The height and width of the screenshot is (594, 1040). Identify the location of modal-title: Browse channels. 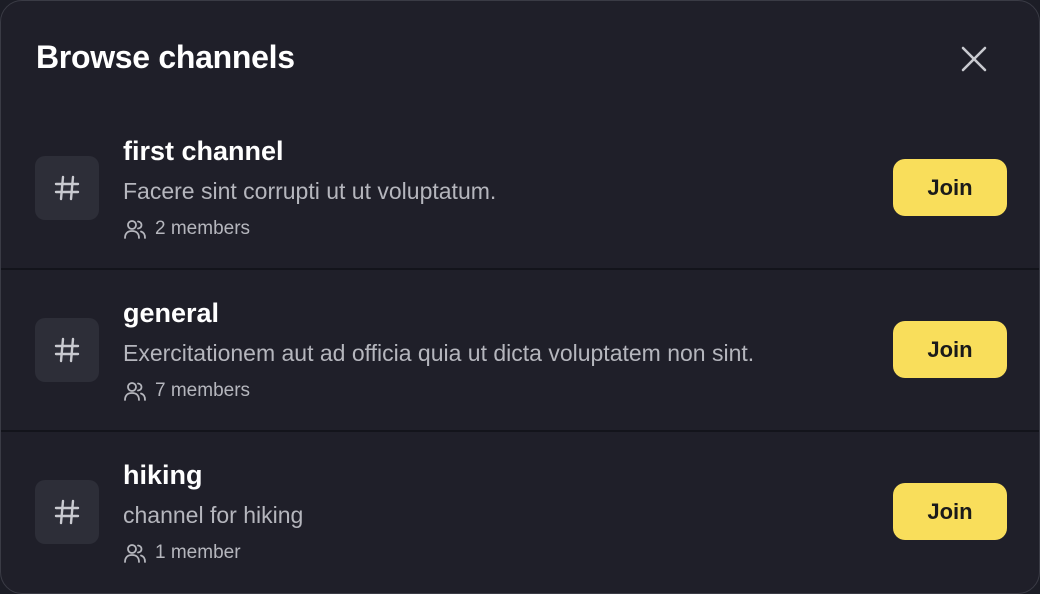
(165, 57).